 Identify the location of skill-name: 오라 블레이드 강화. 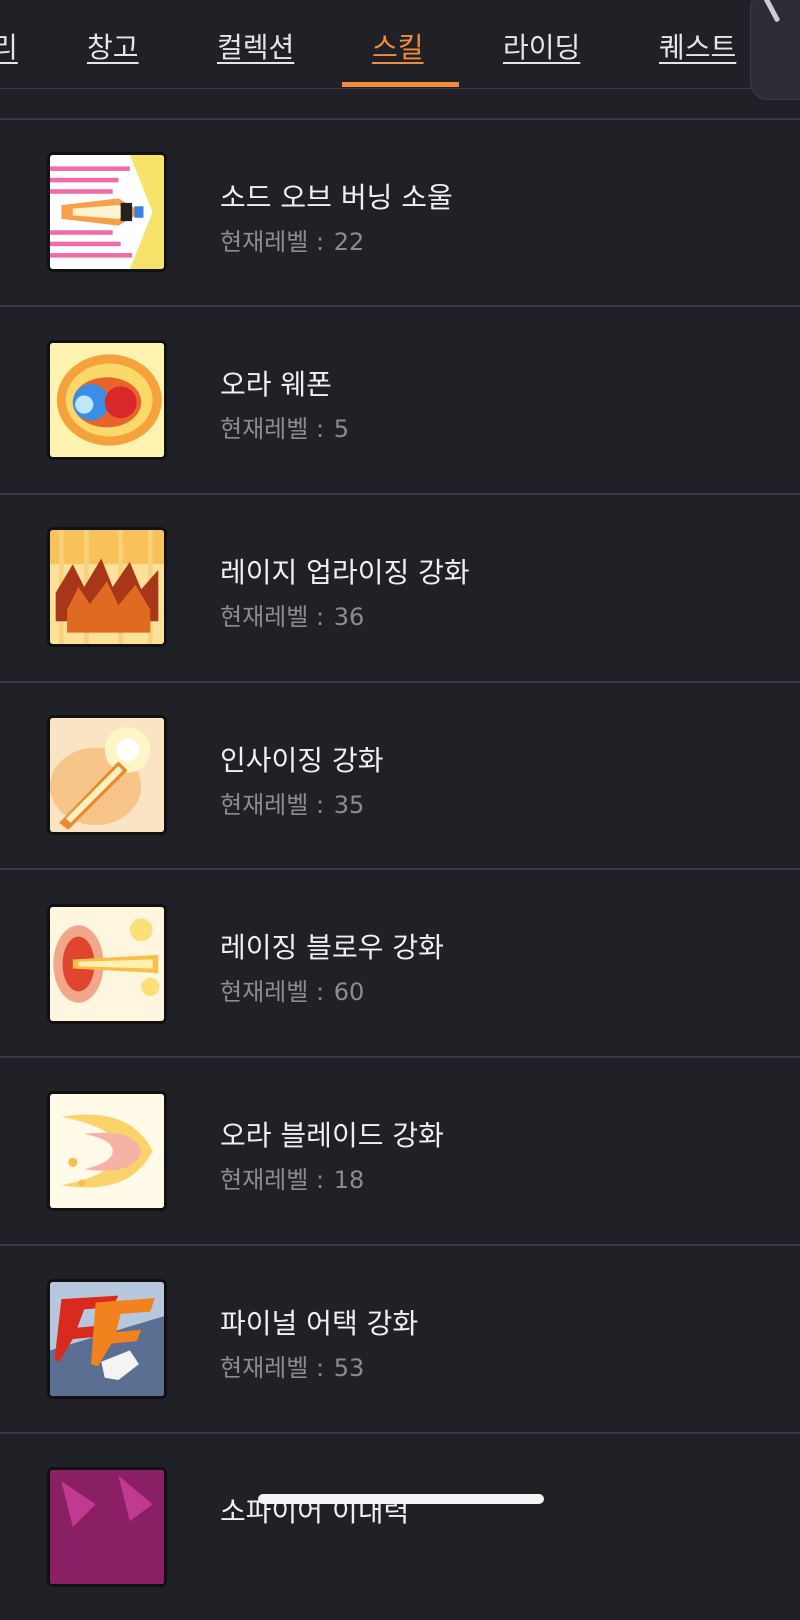
(332, 1135).